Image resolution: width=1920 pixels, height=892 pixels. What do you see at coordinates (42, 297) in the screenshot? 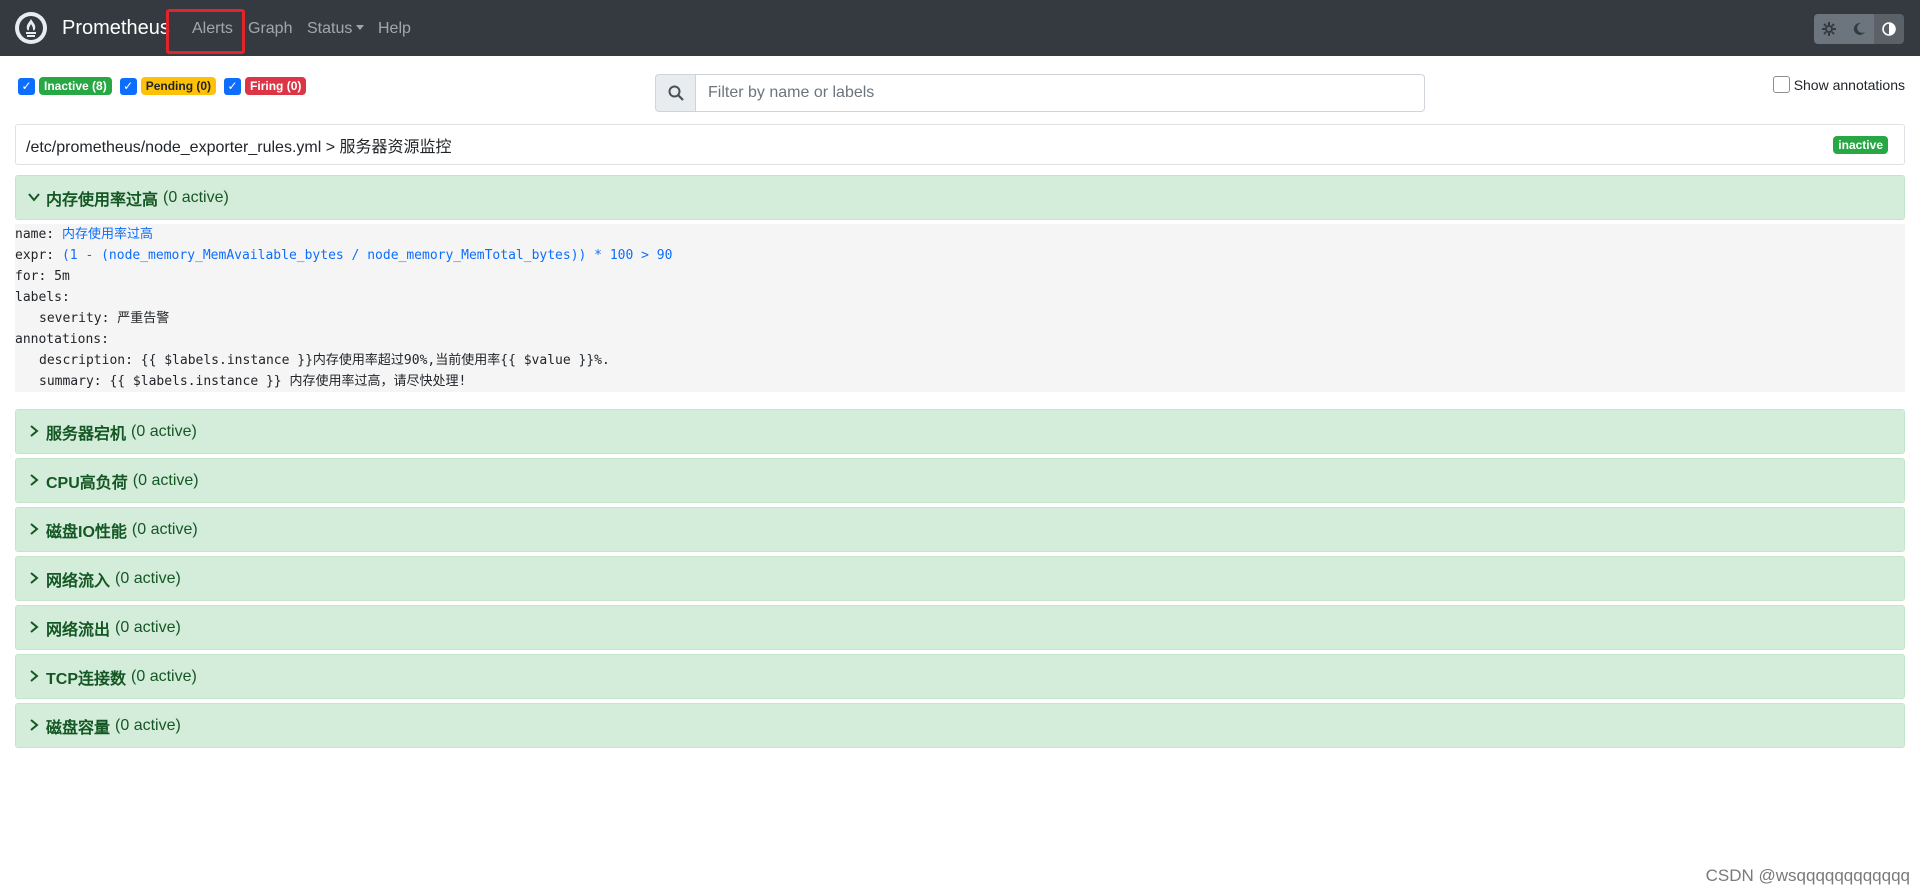
I see `rule-labels-key: labels:` at bounding box center [42, 297].